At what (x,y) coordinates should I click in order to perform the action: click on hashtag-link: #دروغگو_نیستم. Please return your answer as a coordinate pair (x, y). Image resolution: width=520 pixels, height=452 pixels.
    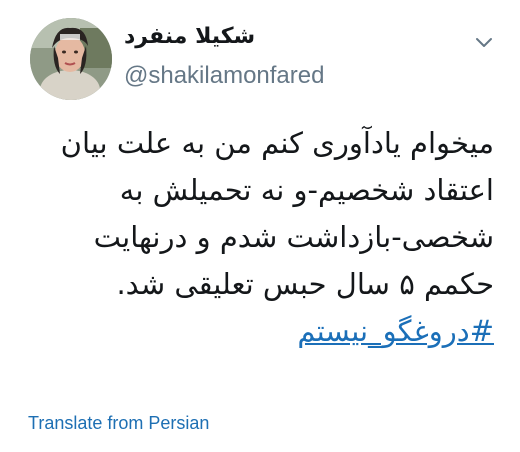
    Looking at the image, I should click on (395, 331).